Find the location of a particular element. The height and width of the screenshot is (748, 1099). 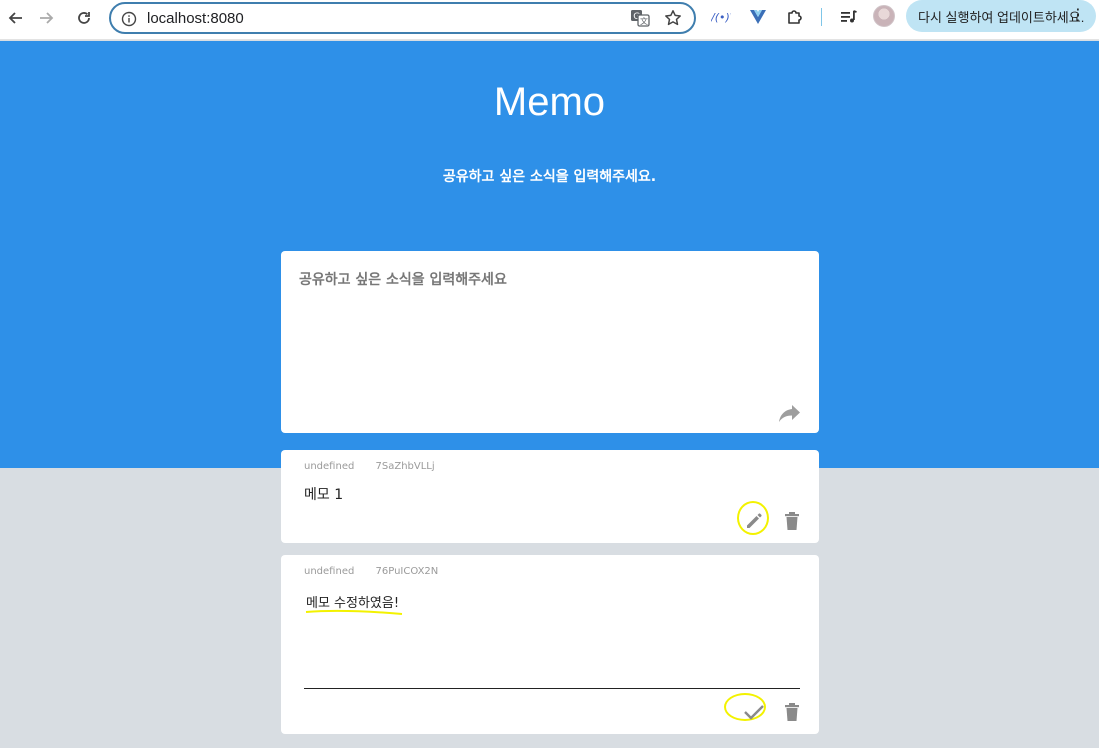

check-icon is located at coordinates (754, 712).